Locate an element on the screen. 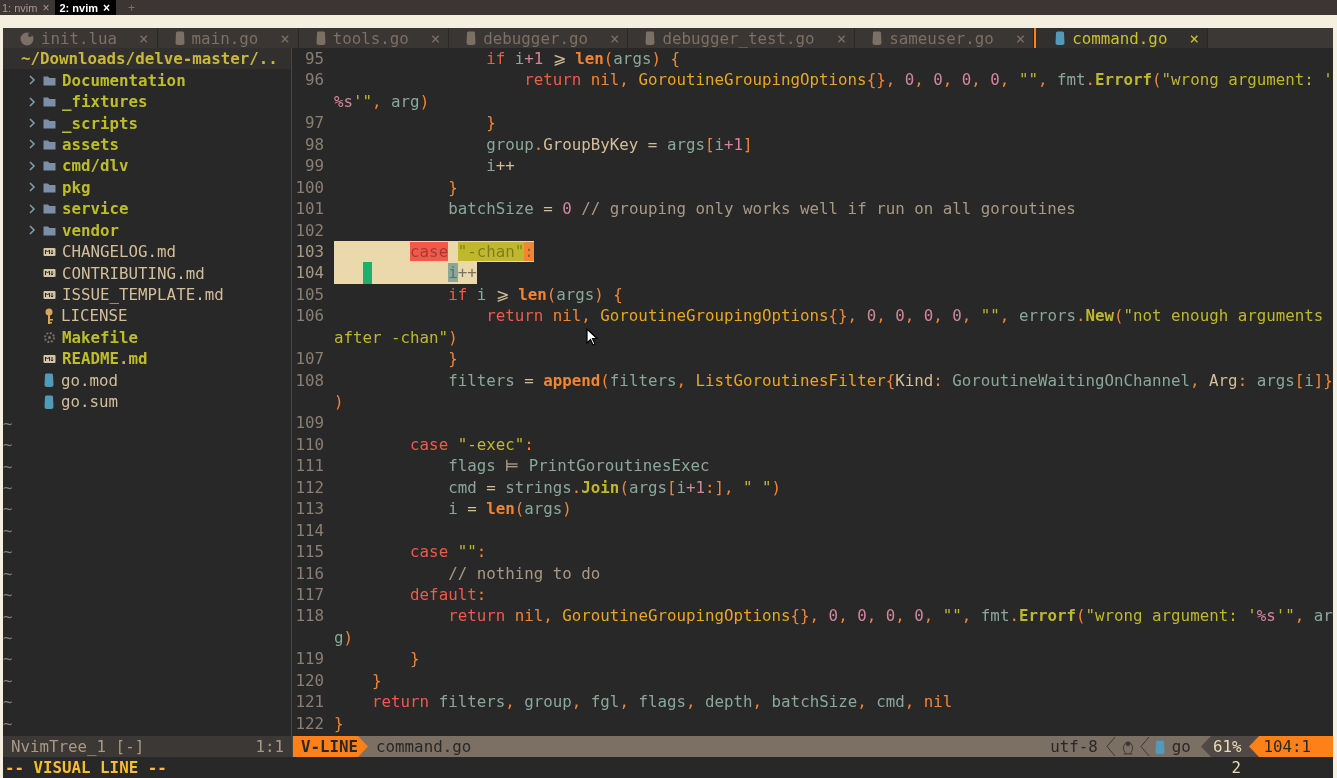  code-line: case "-exec": is located at coordinates (471, 444).